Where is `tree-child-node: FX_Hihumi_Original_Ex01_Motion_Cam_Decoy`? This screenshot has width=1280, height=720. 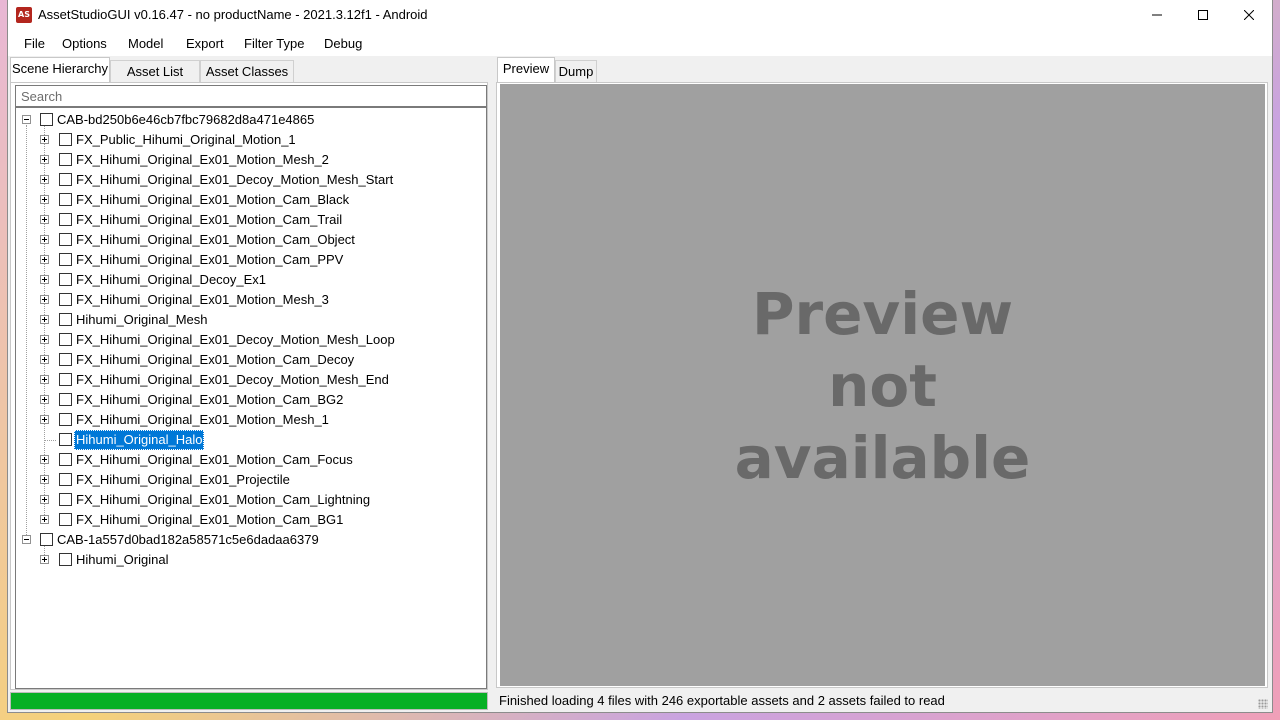
tree-child-node: FX_Hihumi_Original_Ex01_Motion_Cam_Decoy is located at coordinates (251, 360).